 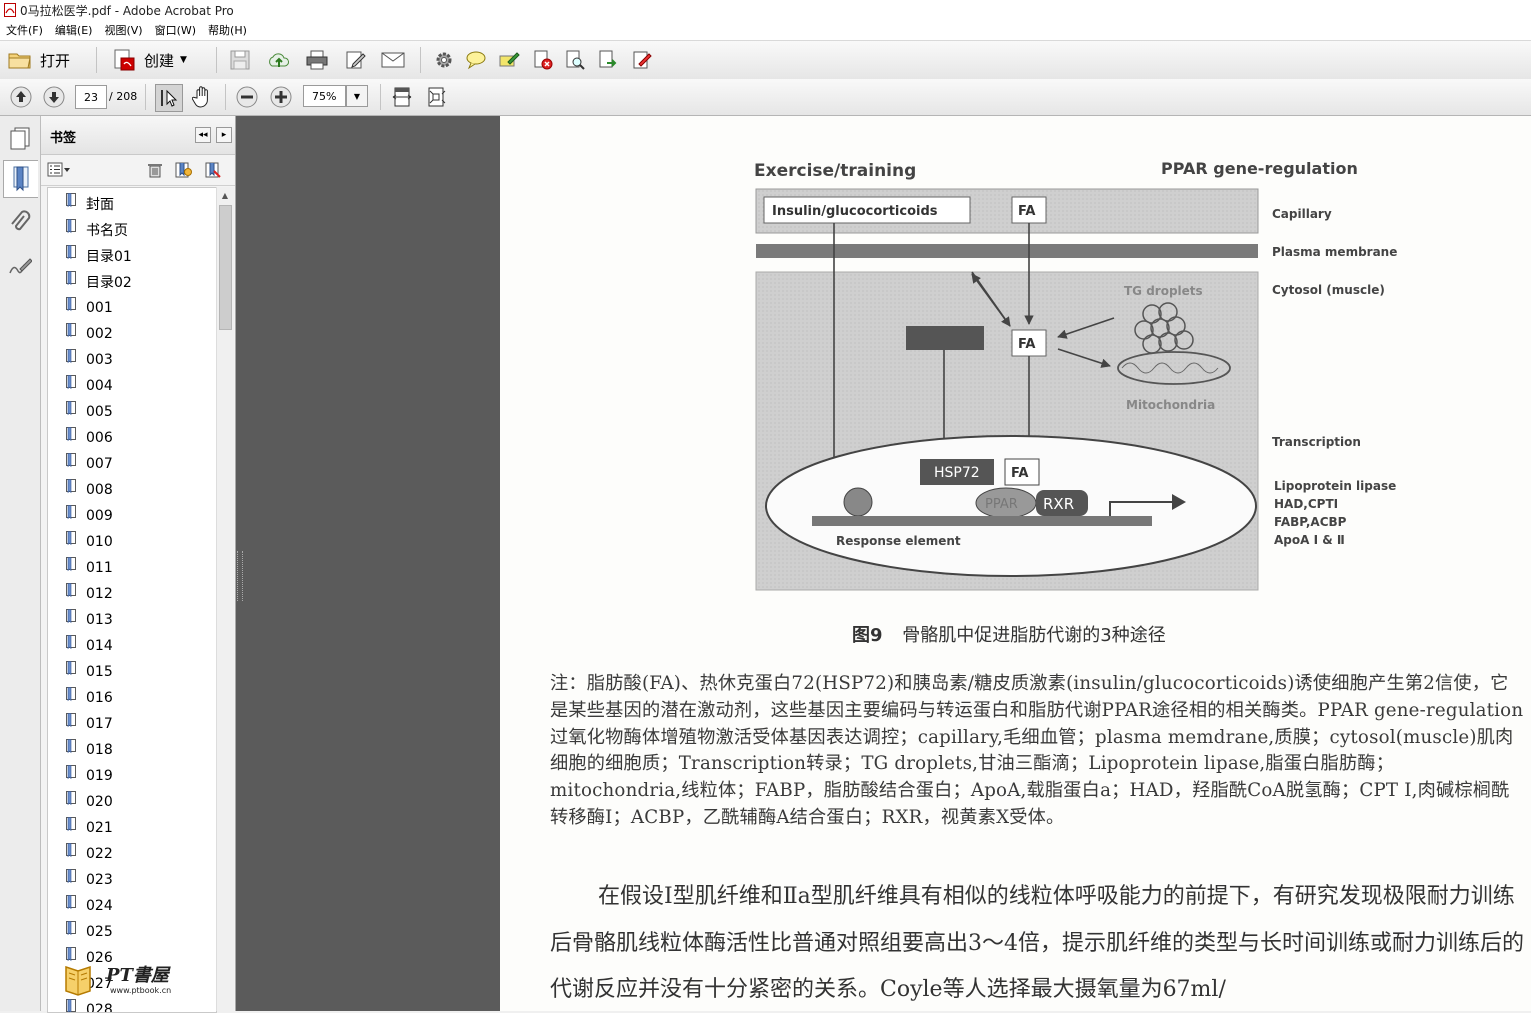 What do you see at coordinates (20, 266) in the screenshot?
I see `signatures-button` at bounding box center [20, 266].